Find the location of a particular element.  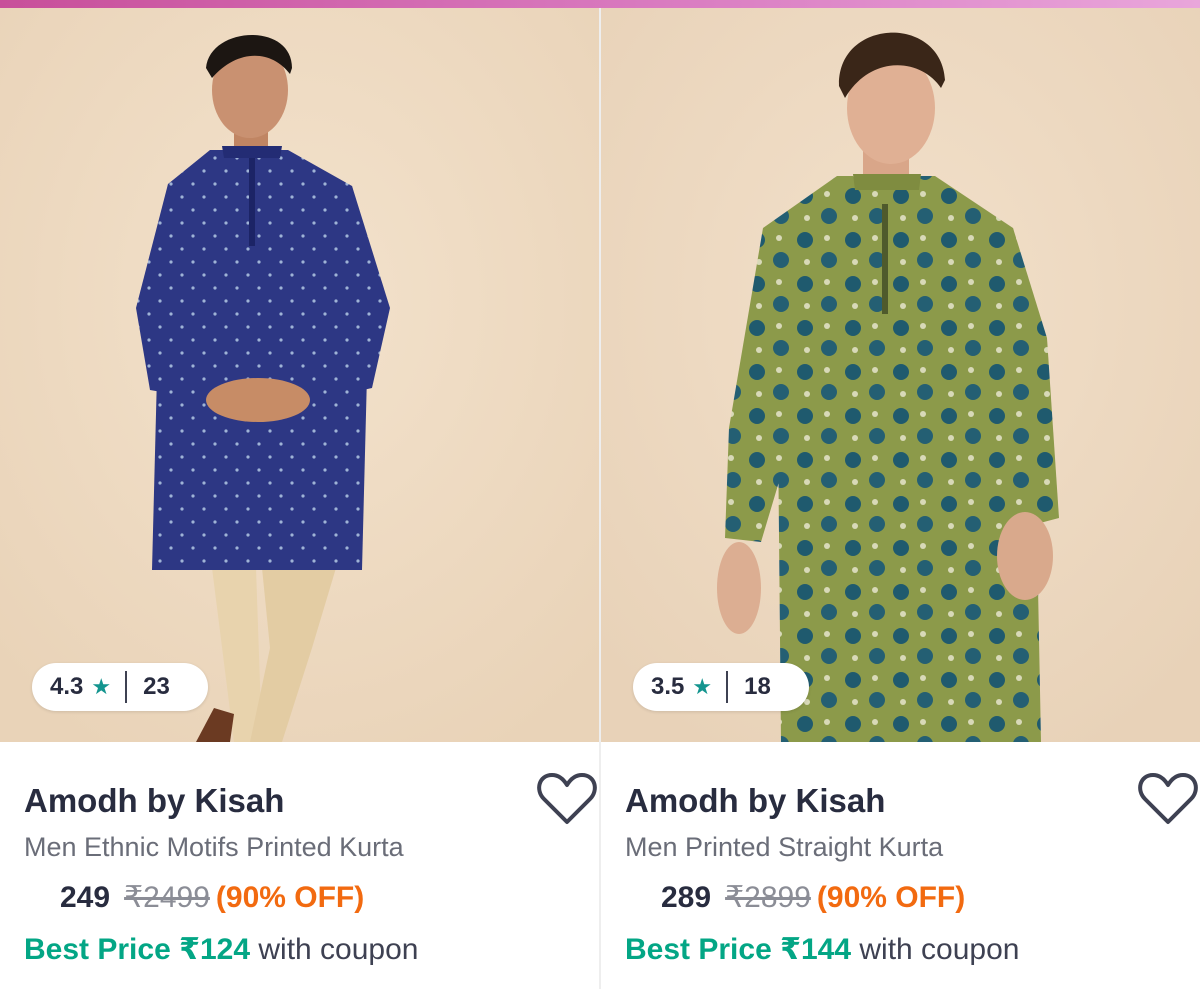

rating-badge: 4.3 ★ 23 is located at coordinates (120, 687).